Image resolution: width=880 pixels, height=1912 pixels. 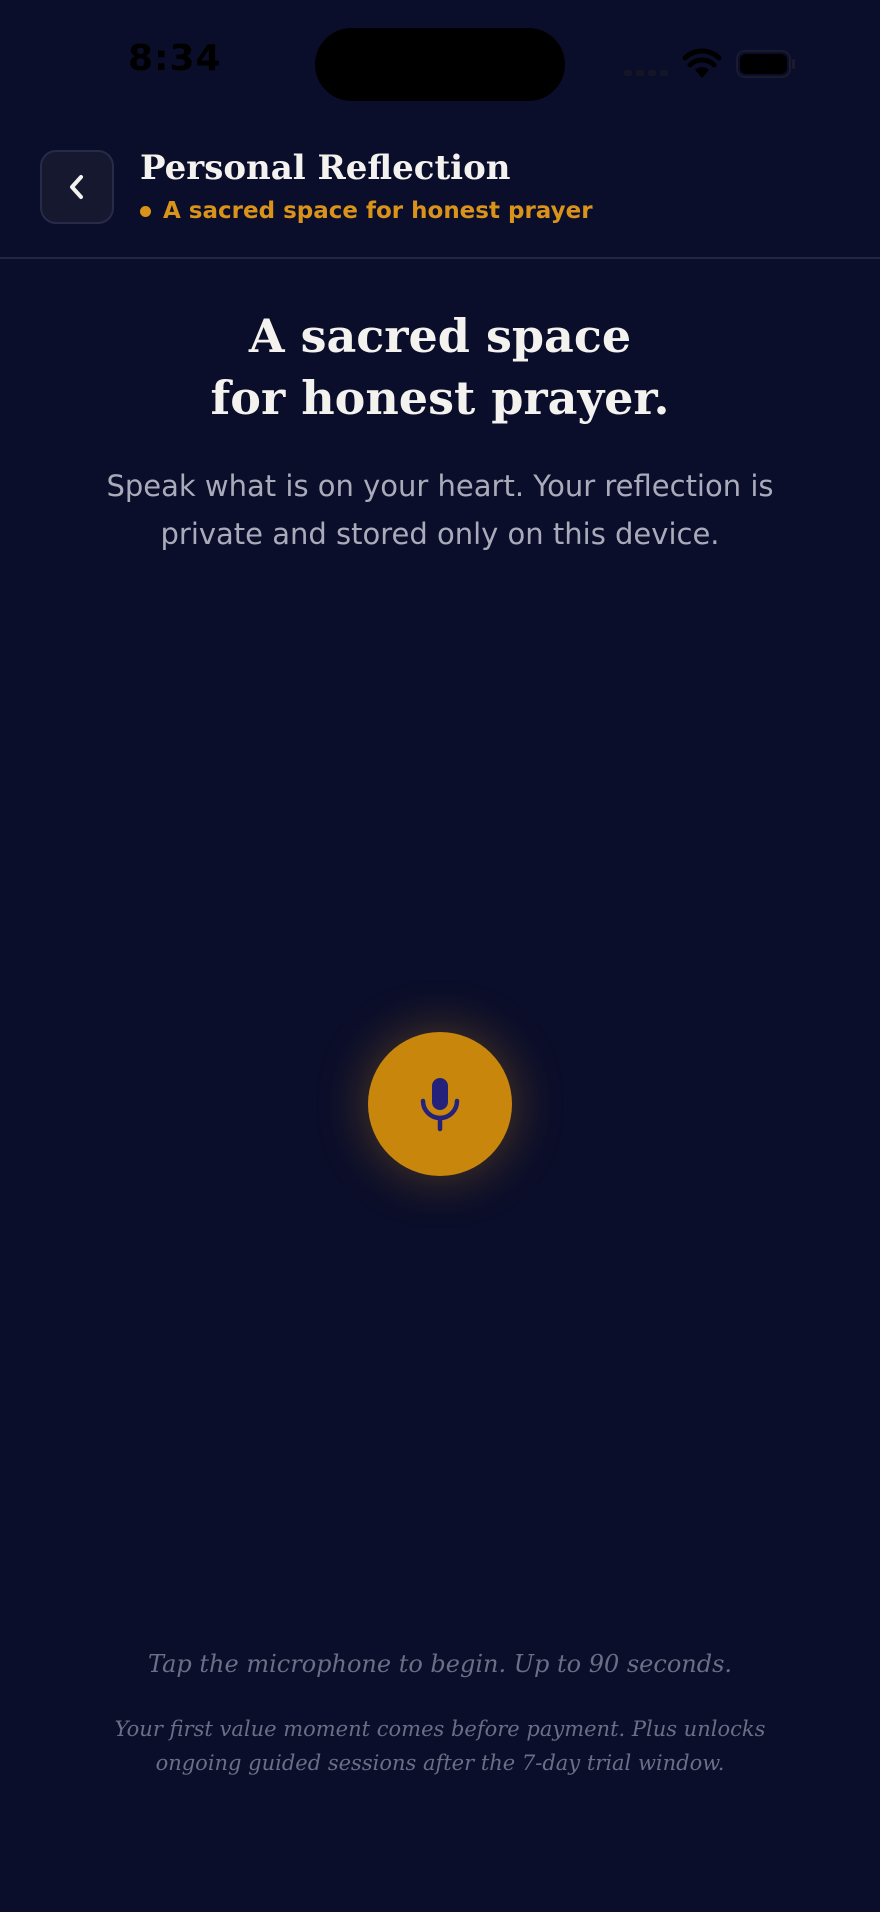 I want to click on status-dot, so click(x=145, y=211).